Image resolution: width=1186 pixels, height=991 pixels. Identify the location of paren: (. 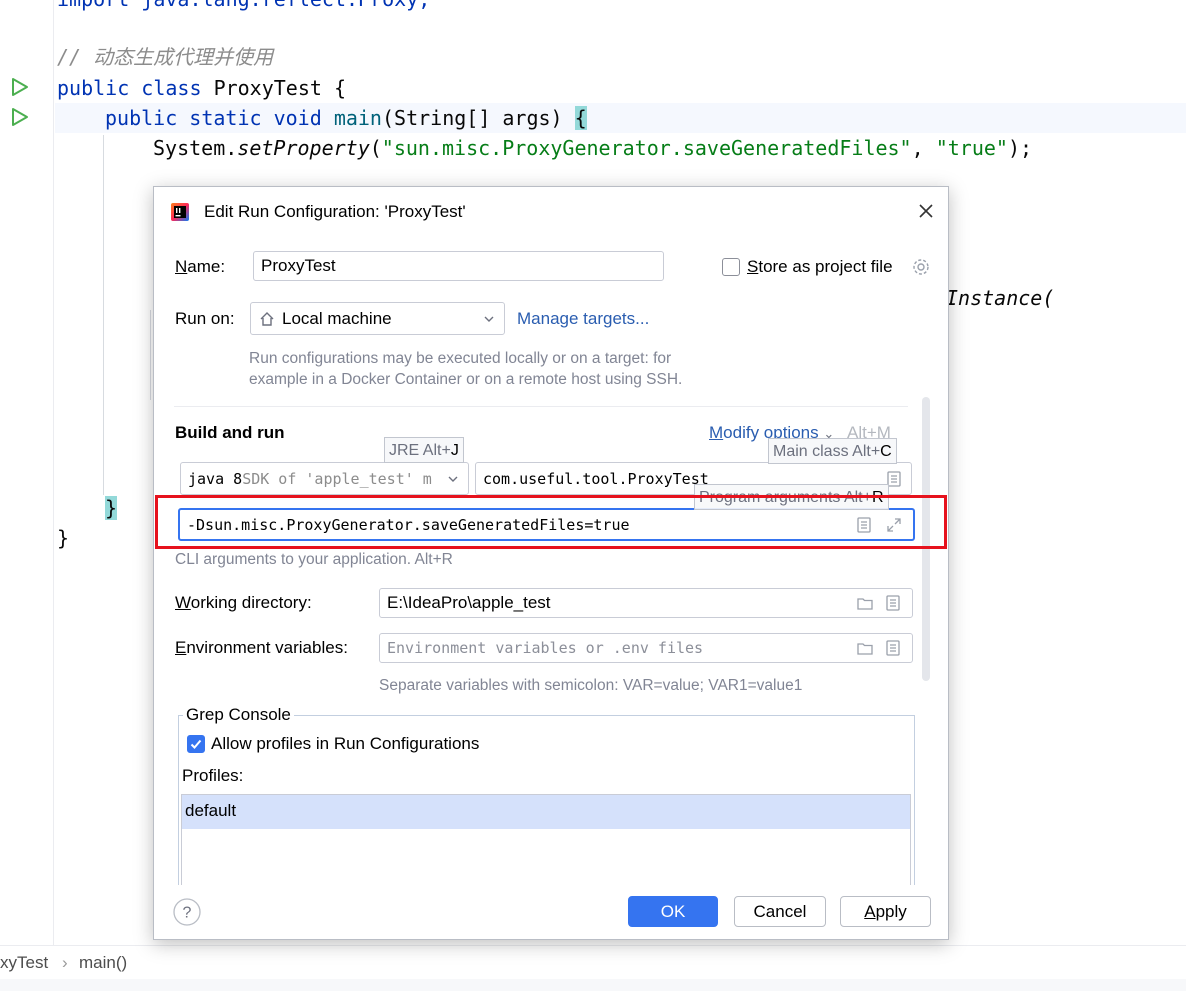
(375, 148).